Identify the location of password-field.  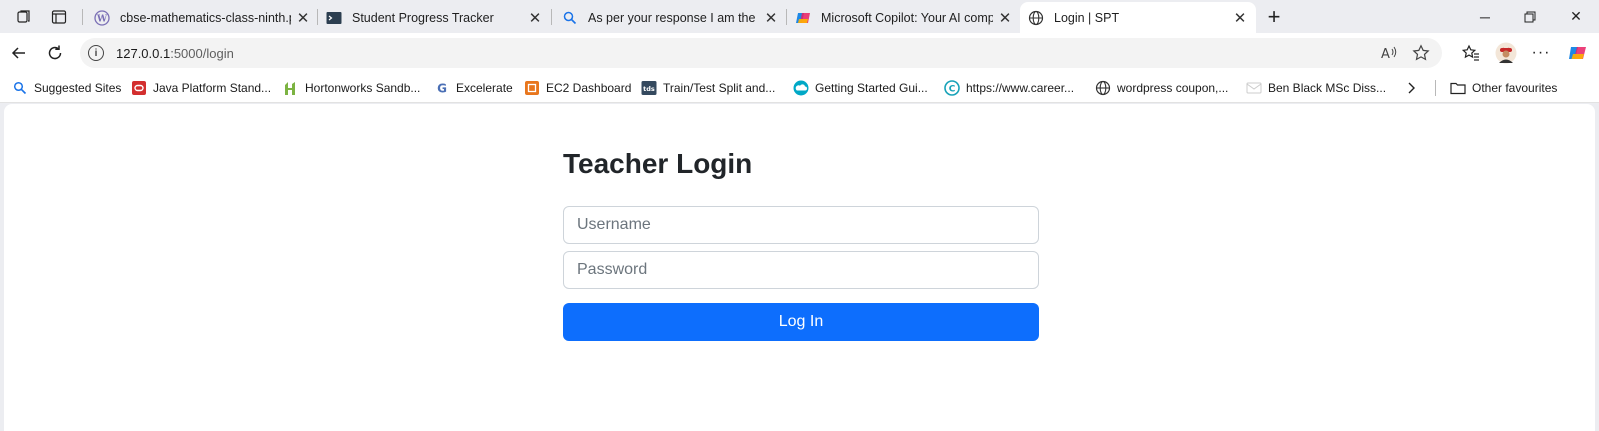
(801, 270).